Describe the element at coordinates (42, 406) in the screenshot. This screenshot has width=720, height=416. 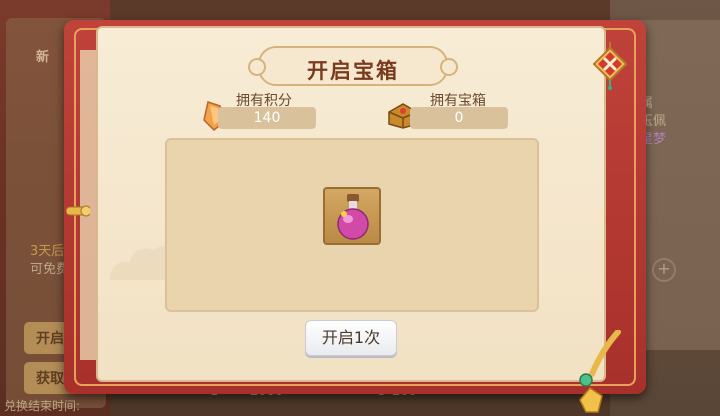
I see `background-exchange-end: 兑换结束时间:` at that location.